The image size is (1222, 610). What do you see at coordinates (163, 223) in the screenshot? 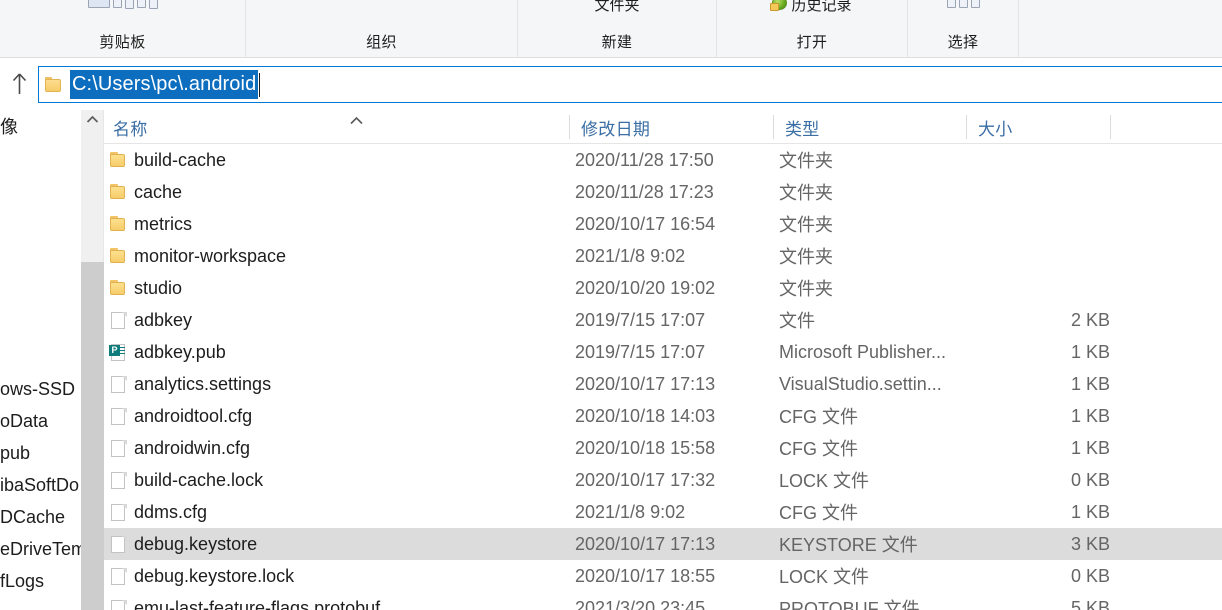
I see `cell-file-name: metrics` at bounding box center [163, 223].